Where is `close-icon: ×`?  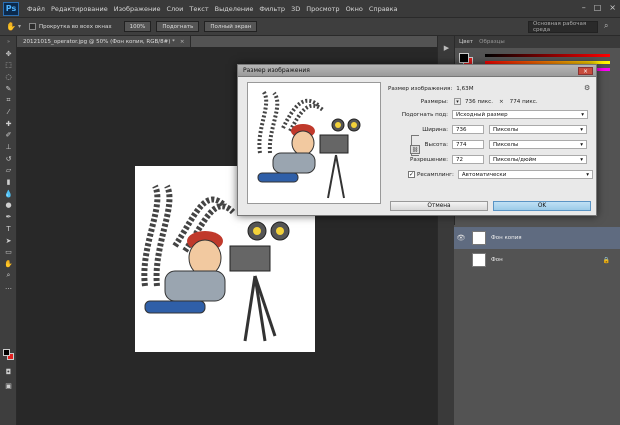
close-icon: × is located at coordinates (612, 7).